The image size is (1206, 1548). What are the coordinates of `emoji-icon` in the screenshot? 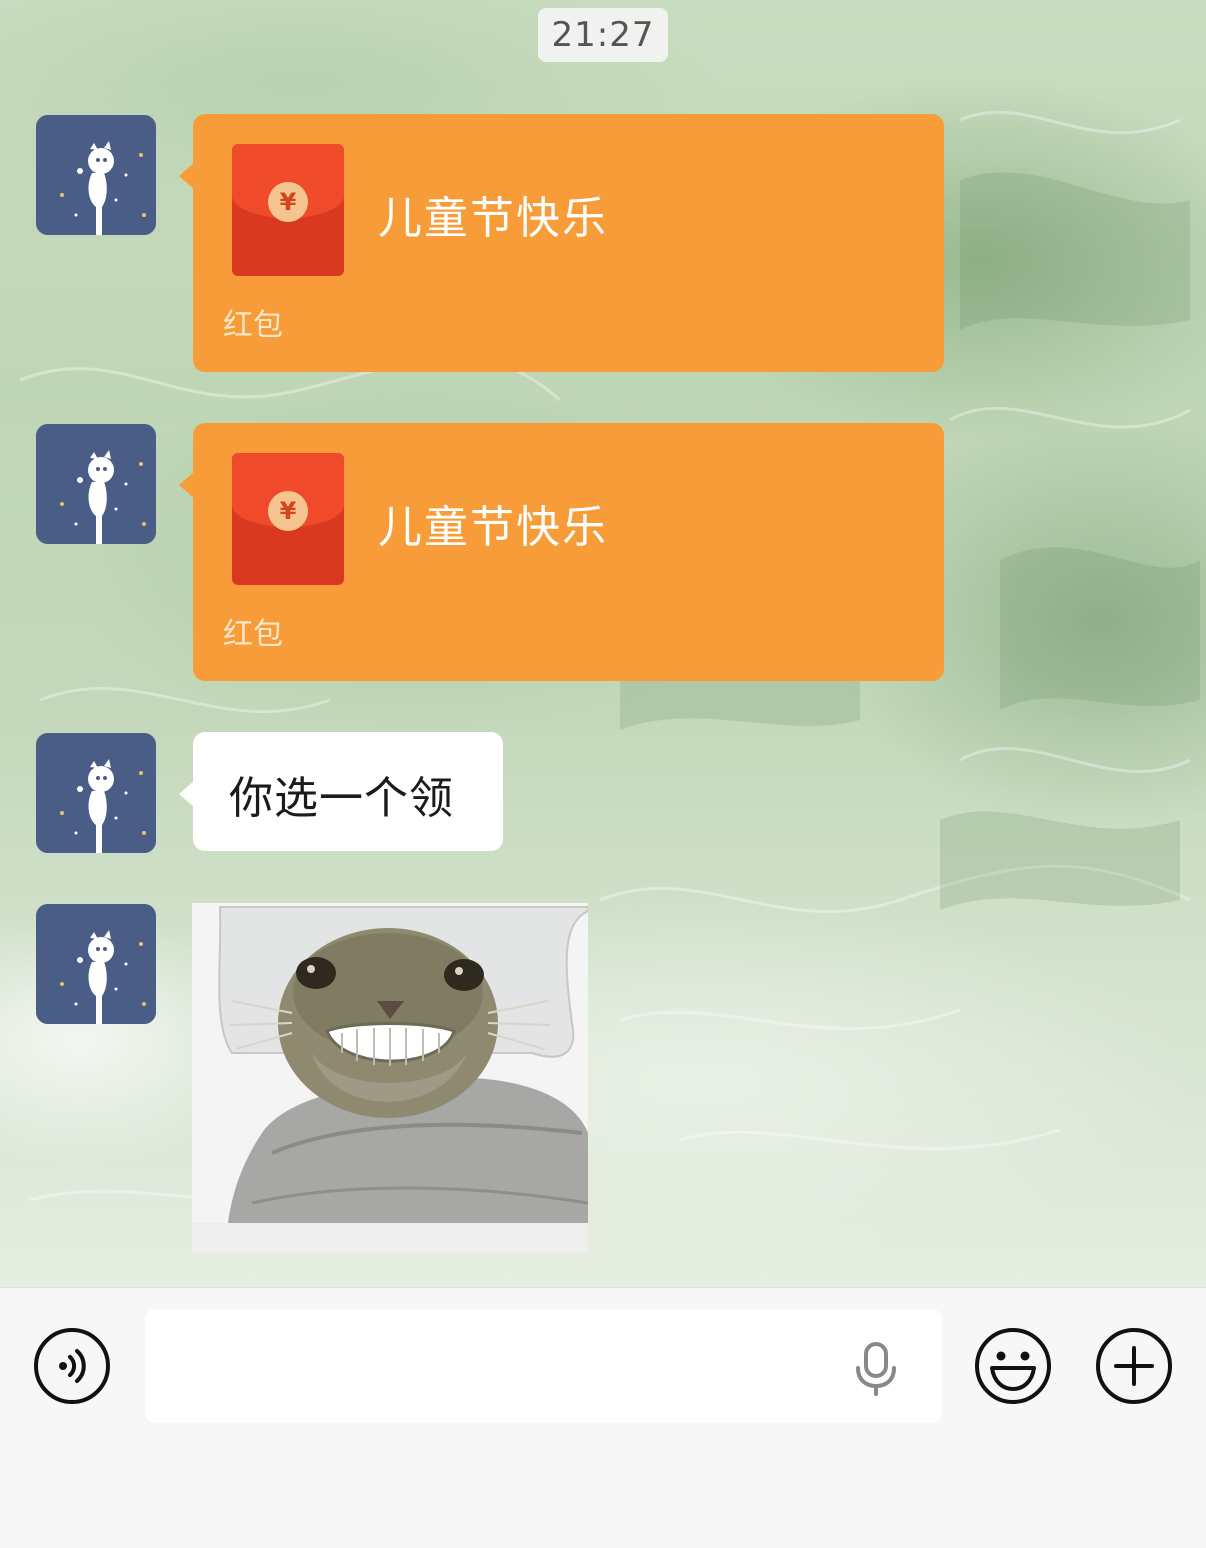 It's located at (1013, 1366).